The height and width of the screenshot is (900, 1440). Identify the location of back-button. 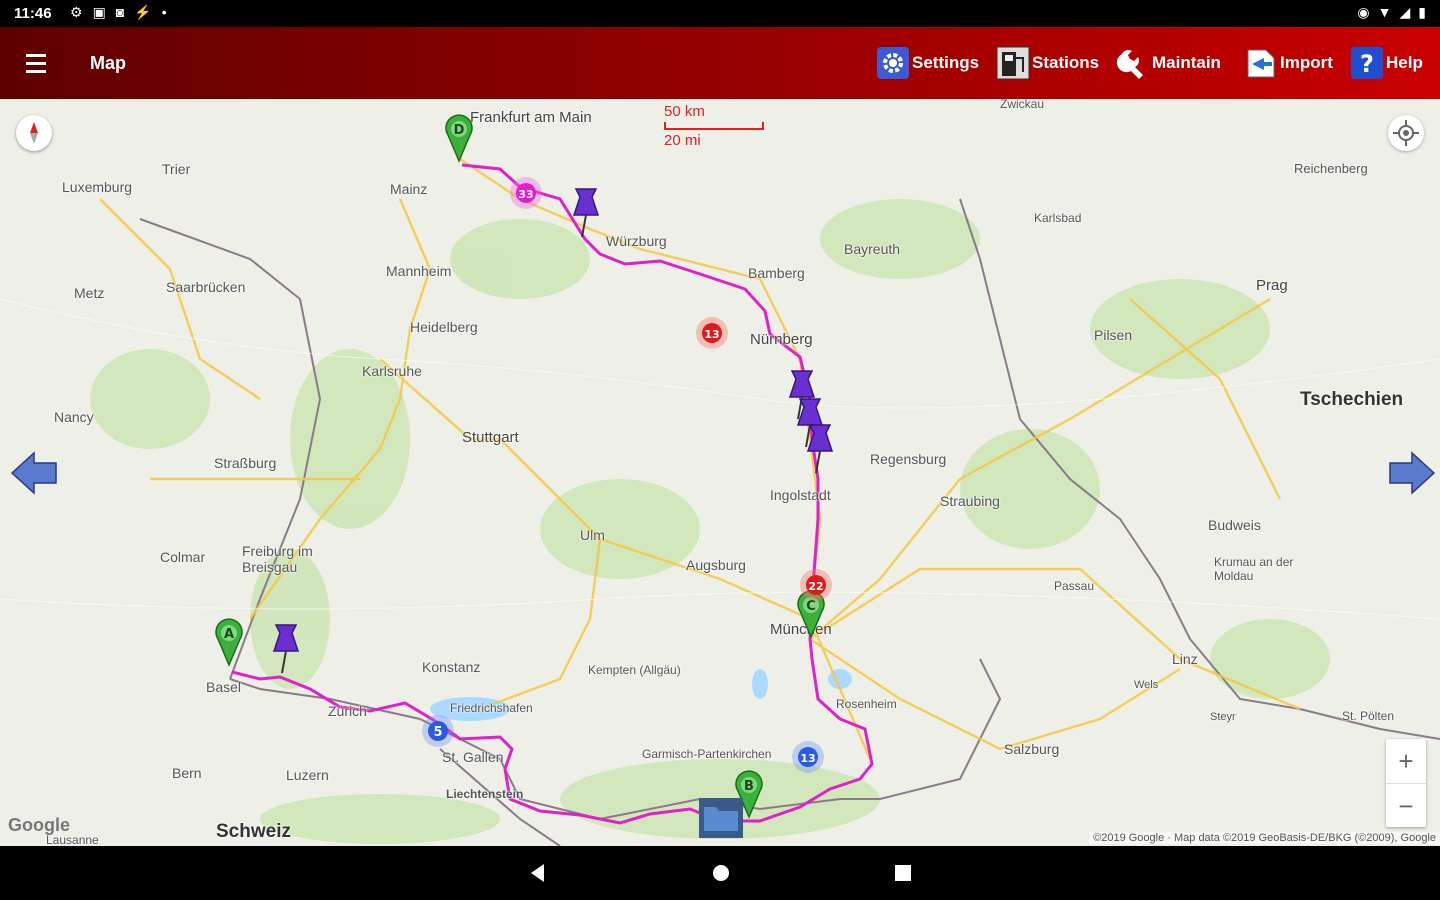
(538, 875).